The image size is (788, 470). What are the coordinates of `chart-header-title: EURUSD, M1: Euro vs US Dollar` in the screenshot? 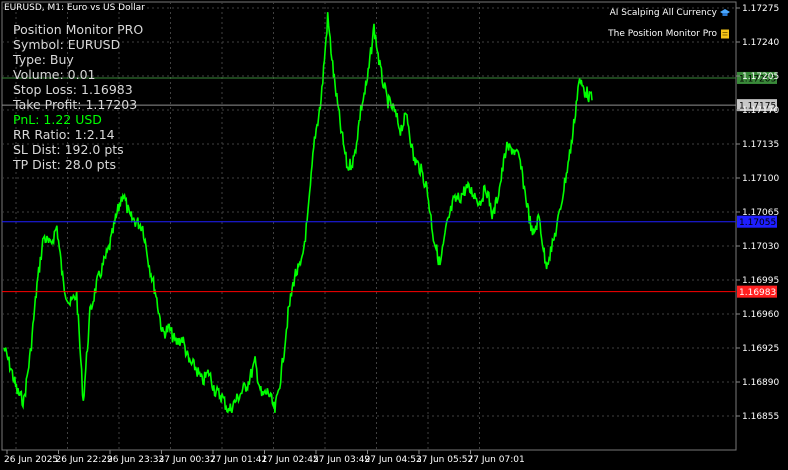 It's located at (74, 8).